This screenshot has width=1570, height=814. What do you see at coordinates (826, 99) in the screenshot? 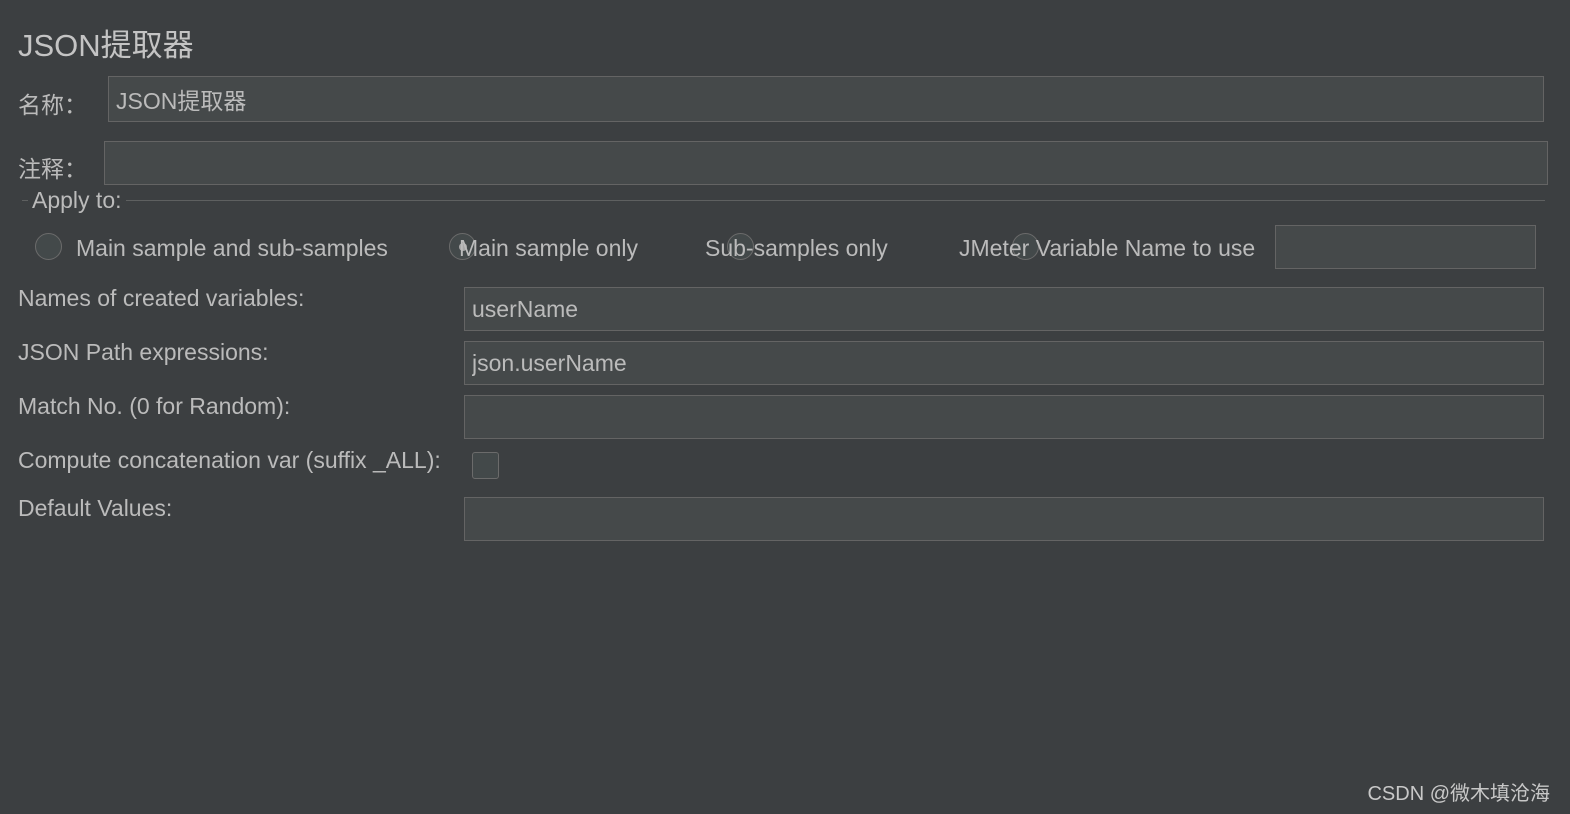
I see `name-input` at bounding box center [826, 99].